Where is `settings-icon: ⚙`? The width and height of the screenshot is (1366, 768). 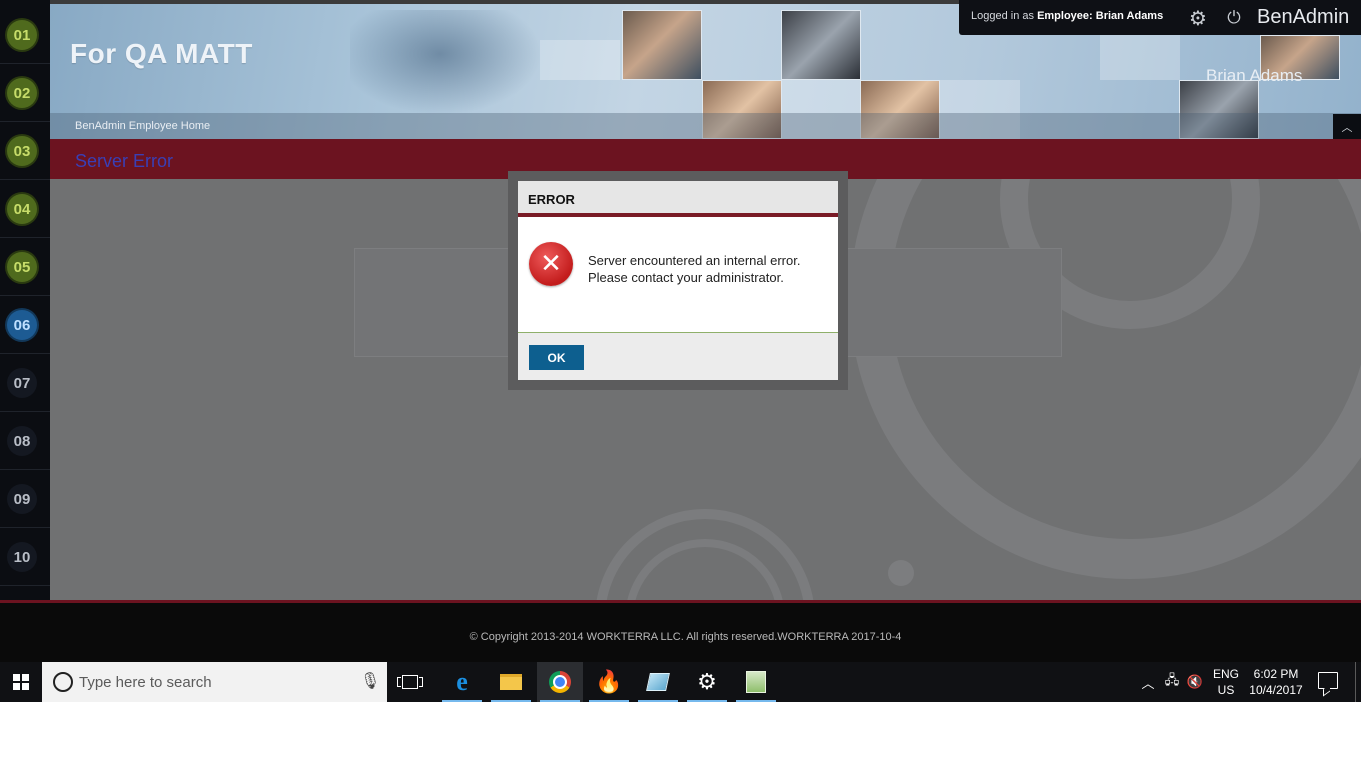 settings-icon: ⚙ is located at coordinates (707, 682).